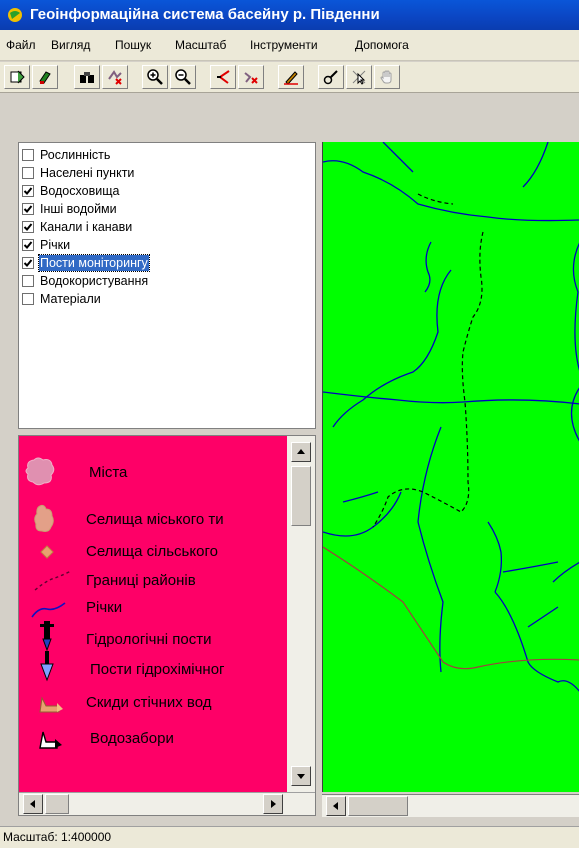  I want to click on legend-item-hydrological-posts: Гідрологічні пости, so click(154, 636).